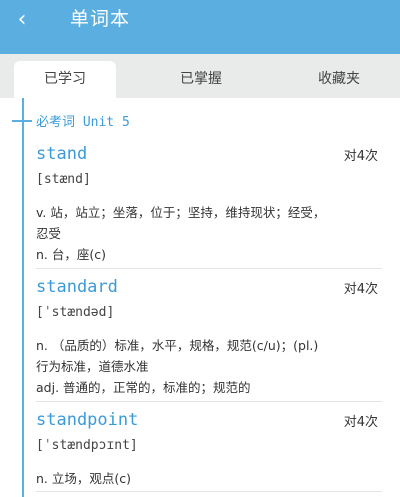 The image size is (400, 497). What do you see at coordinates (200, 27) in the screenshot?
I see `app-header: ‹ 单词本` at bounding box center [200, 27].